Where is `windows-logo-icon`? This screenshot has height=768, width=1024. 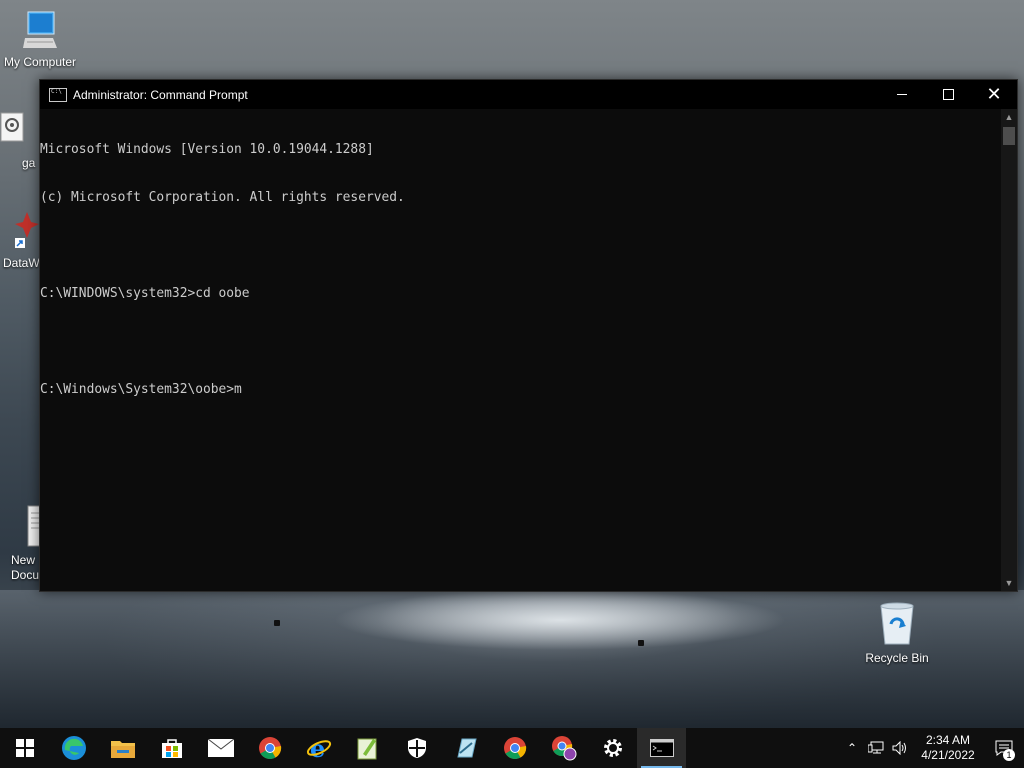 windows-logo-icon is located at coordinates (24, 748).